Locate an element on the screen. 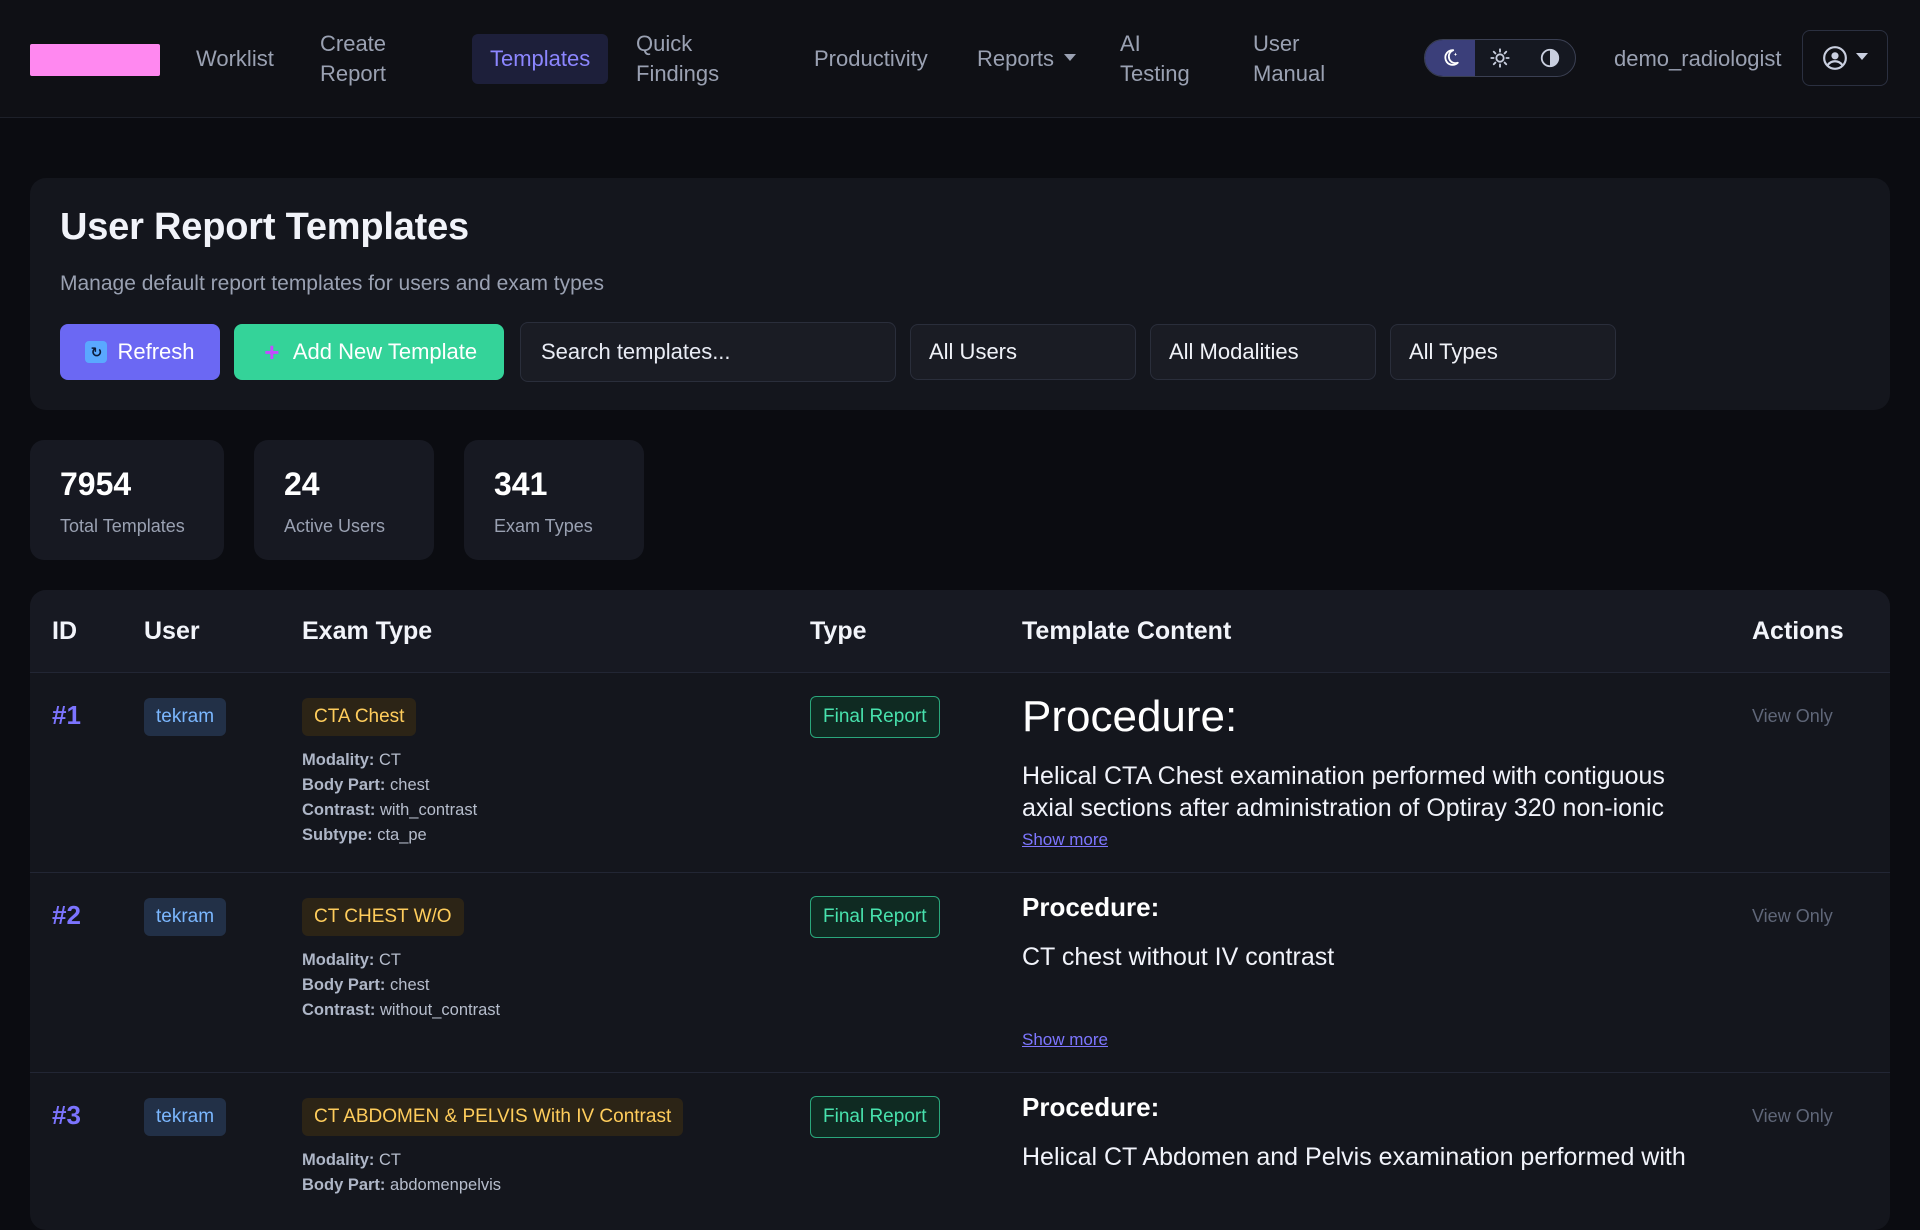 The image size is (1920, 1230). filter-modalities-select: All Modalities is located at coordinates (1263, 352).